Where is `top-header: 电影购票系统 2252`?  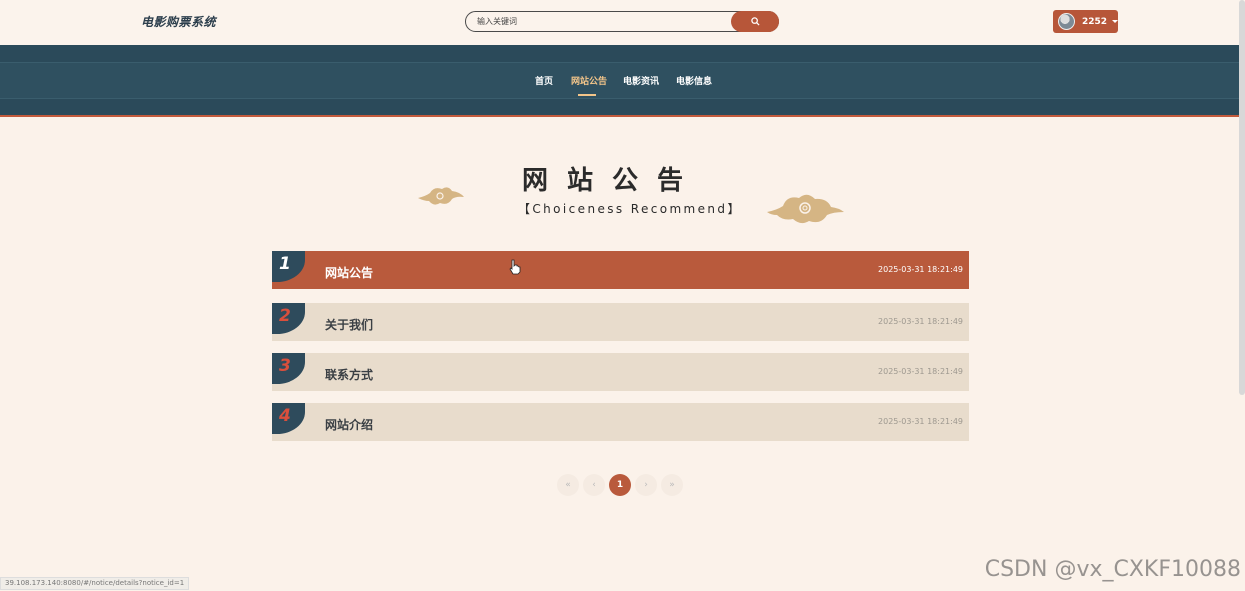
top-header: 电影购票系统 2252 is located at coordinates (622, 22).